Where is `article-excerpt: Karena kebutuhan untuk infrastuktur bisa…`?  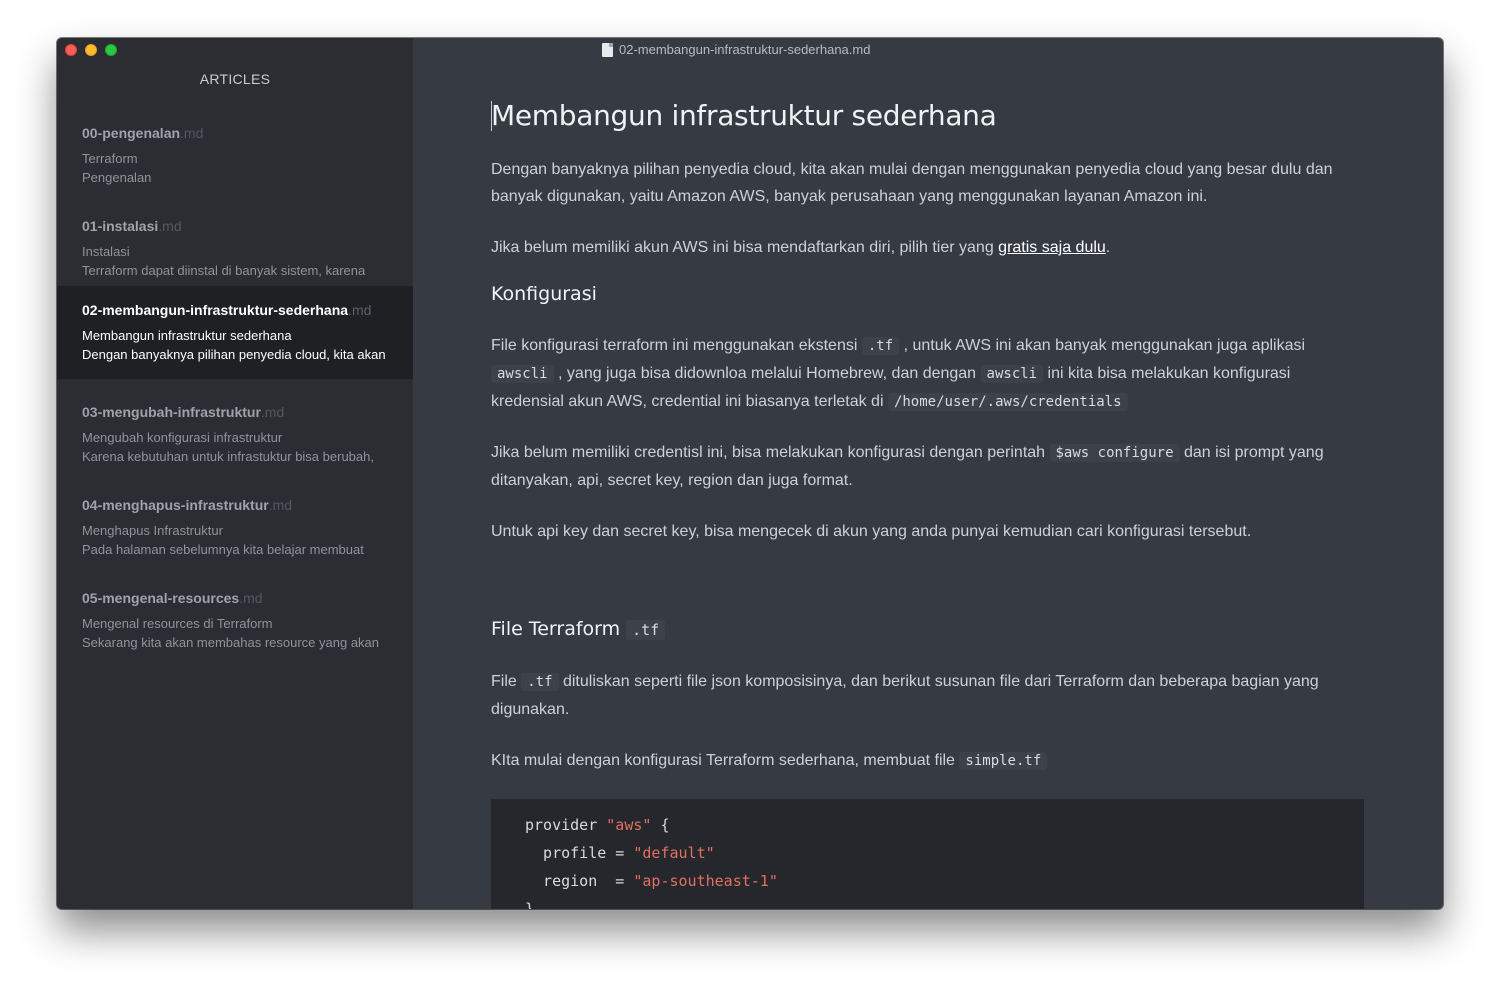 article-excerpt: Karena kebutuhan untuk infrastuktur bisa… is located at coordinates (228, 456).